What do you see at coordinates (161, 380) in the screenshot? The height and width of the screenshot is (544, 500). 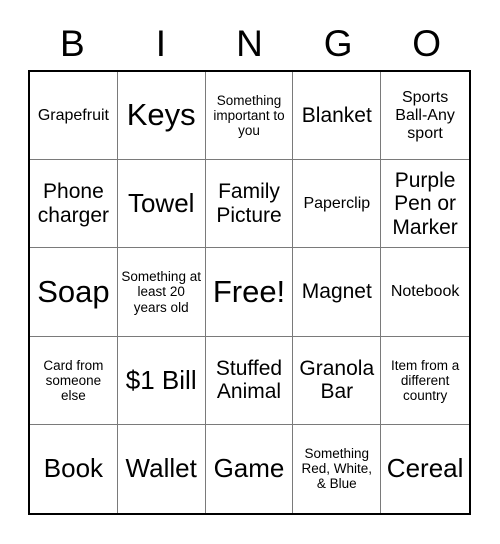 I see `bingo-cell-r4c2: $1 Bill` at bounding box center [161, 380].